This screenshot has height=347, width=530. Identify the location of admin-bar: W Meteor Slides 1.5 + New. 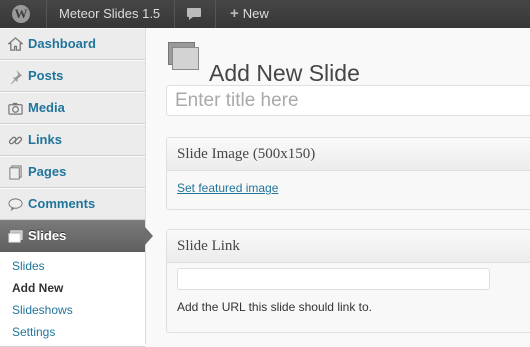
(265, 14).